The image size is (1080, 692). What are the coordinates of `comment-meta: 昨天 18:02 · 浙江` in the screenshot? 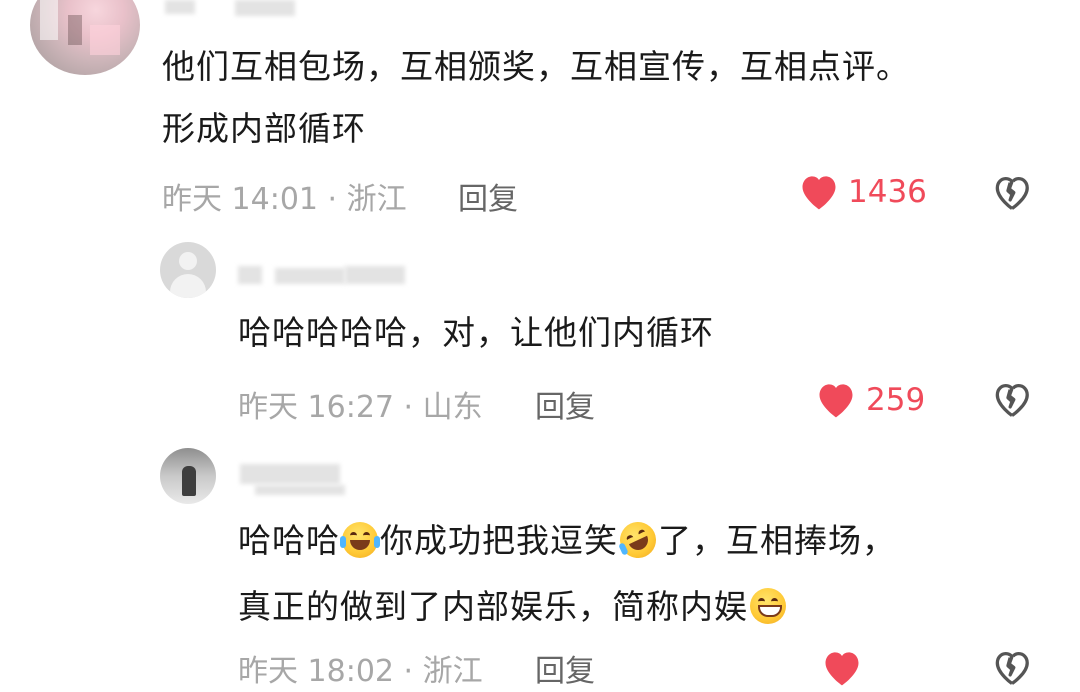 It's located at (360, 671).